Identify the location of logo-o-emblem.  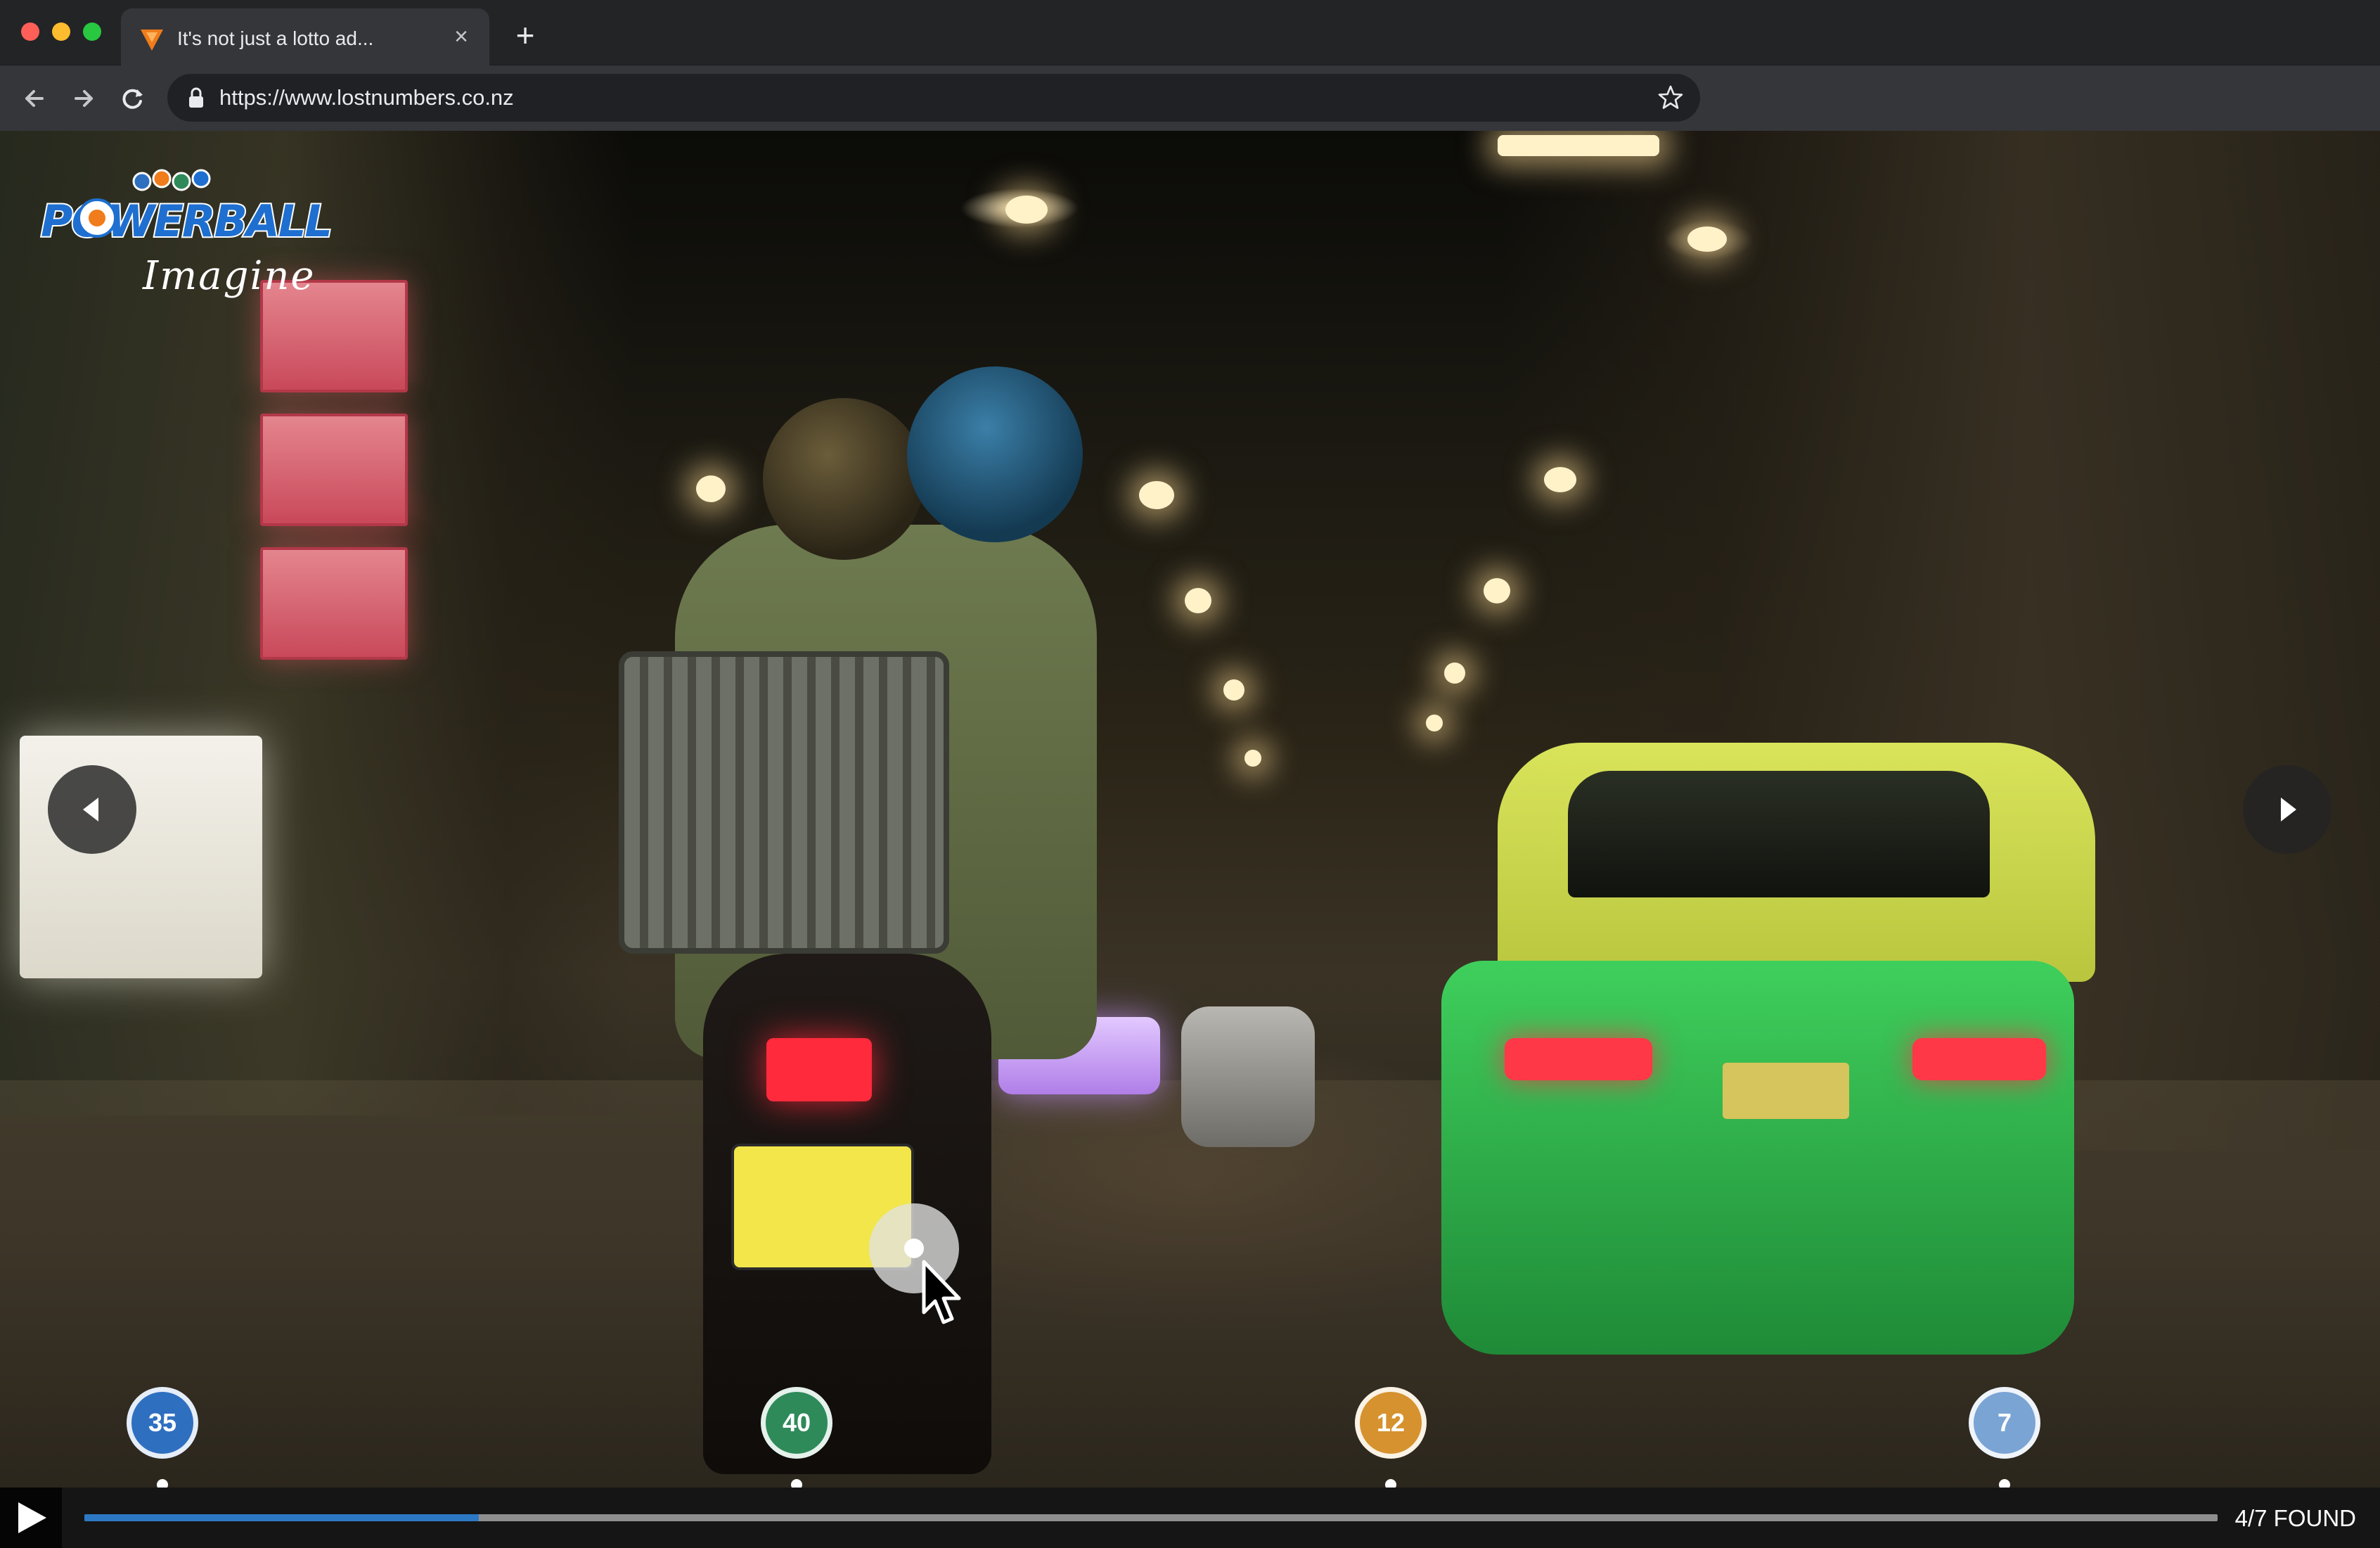
(97, 218).